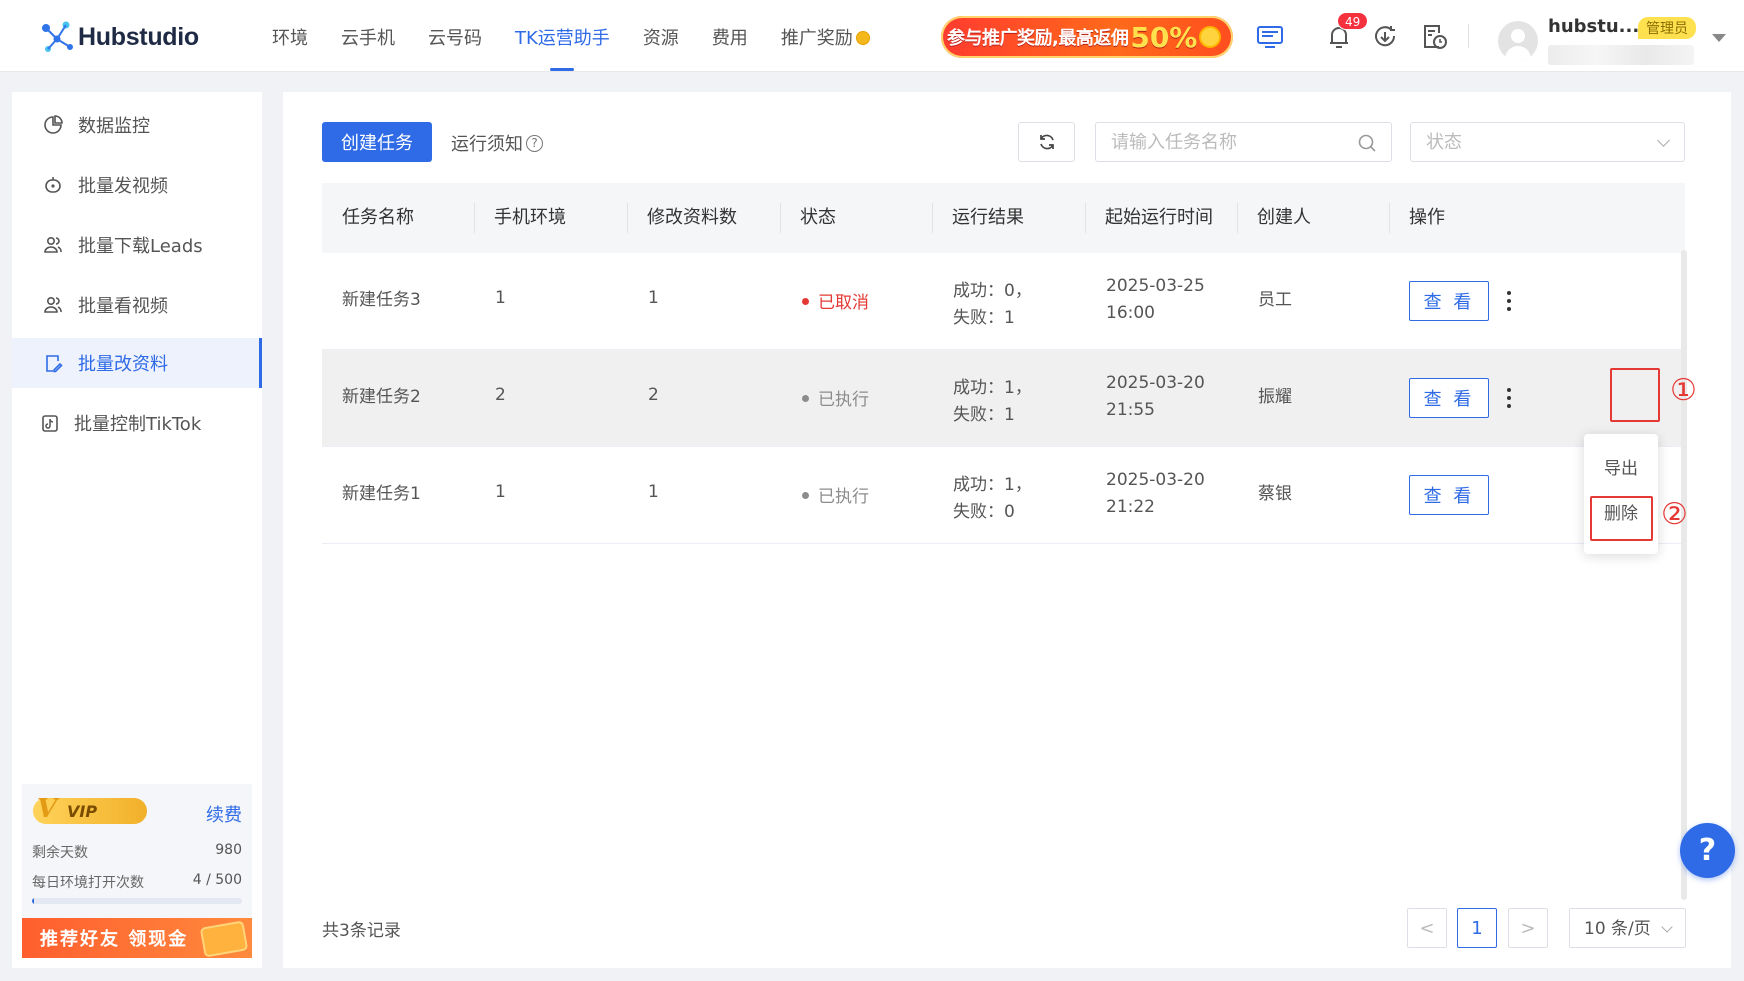 This screenshot has height=981, width=1744. Describe the element at coordinates (988, 217) in the screenshot. I see `col-run-result: 运行结果` at that location.